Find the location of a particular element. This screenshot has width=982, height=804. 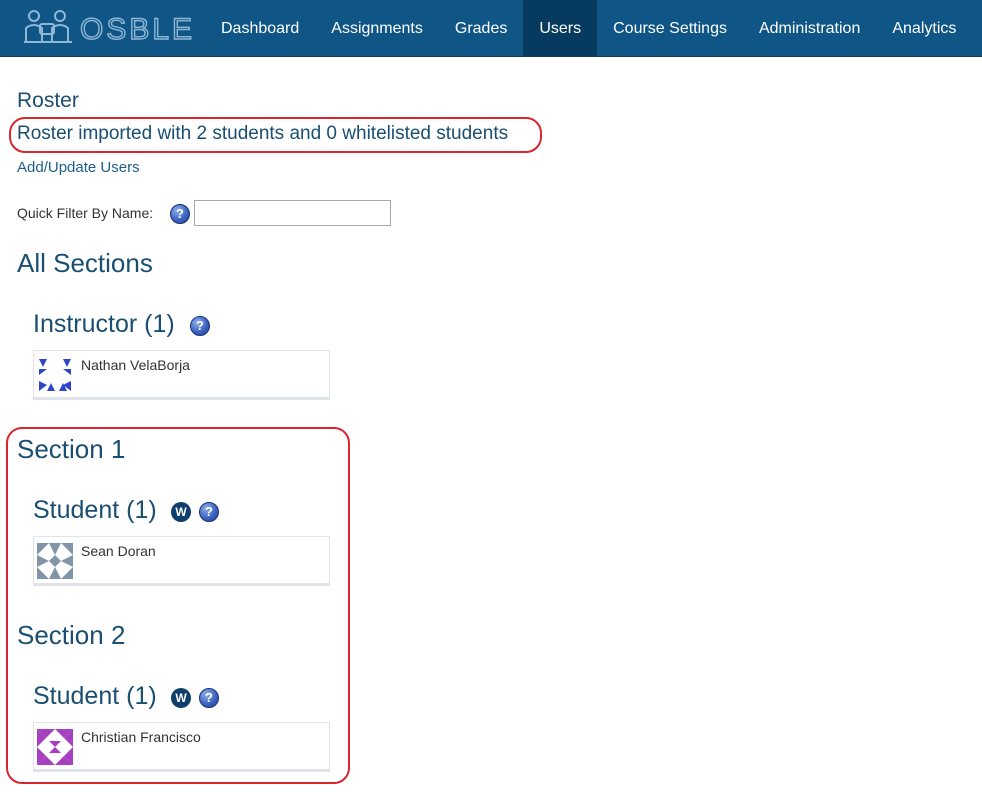

osble-logo: OSBLE is located at coordinates (109, 28).